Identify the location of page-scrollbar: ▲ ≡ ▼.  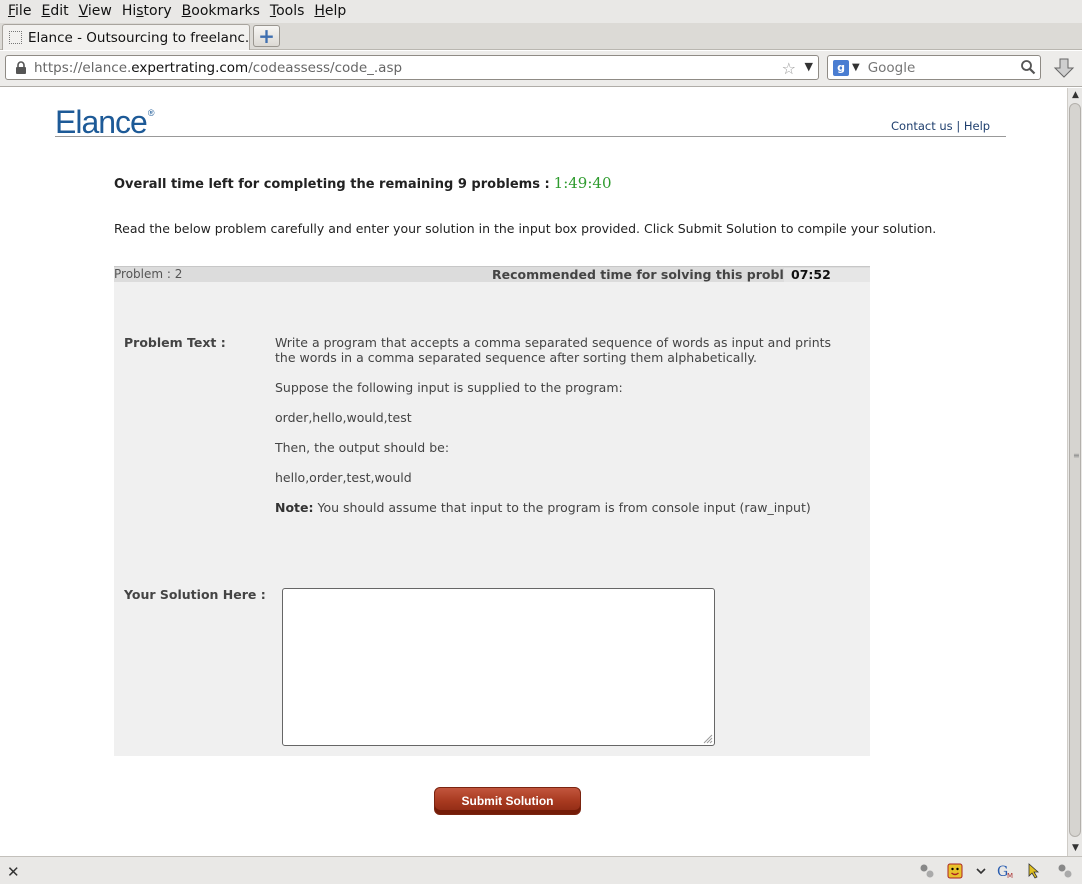
(1074, 472).